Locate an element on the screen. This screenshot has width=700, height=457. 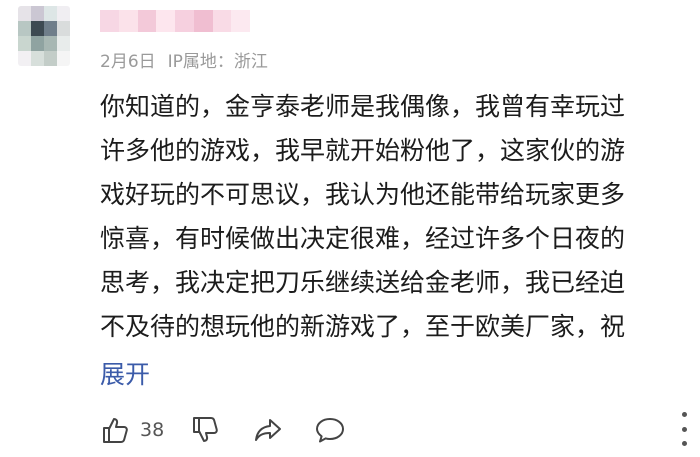
comment-line: 思考，我决定把刀乐继续送给金老师，我已经迫 is located at coordinates (363, 282).